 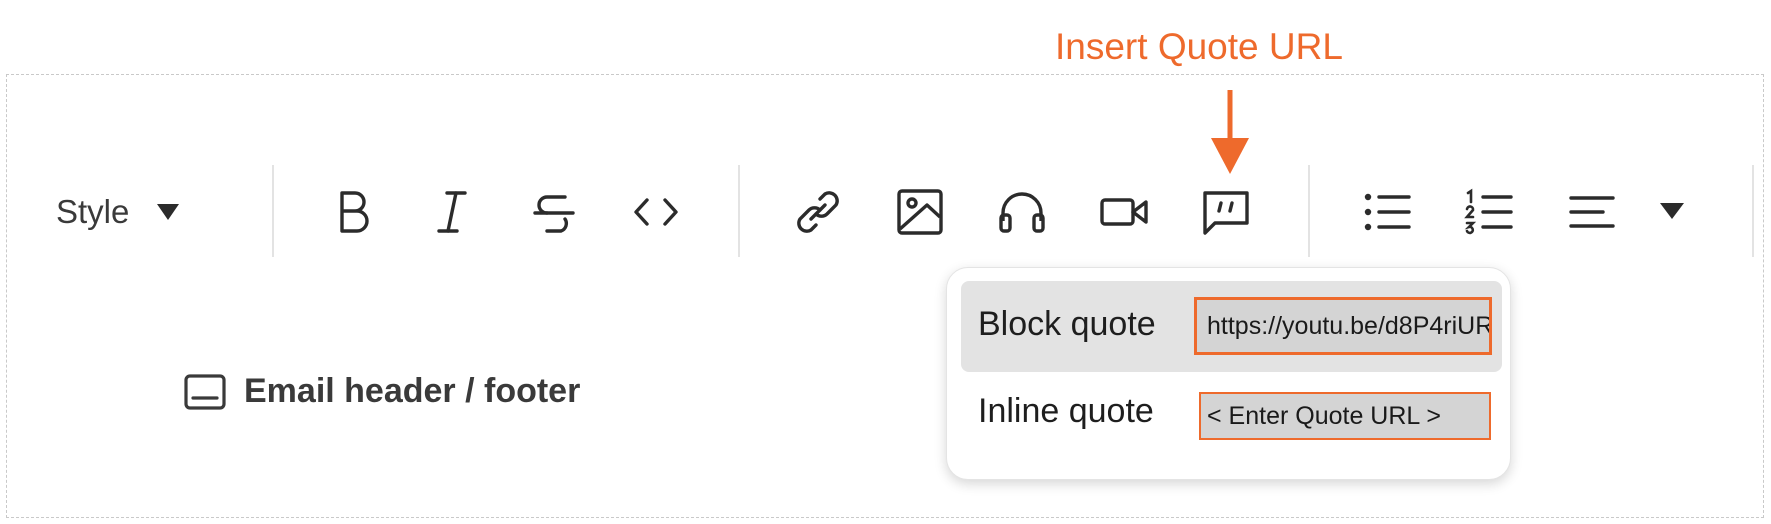 I want to click on email-header-footer-label: Email header / footer, so click(x=412, y=391).